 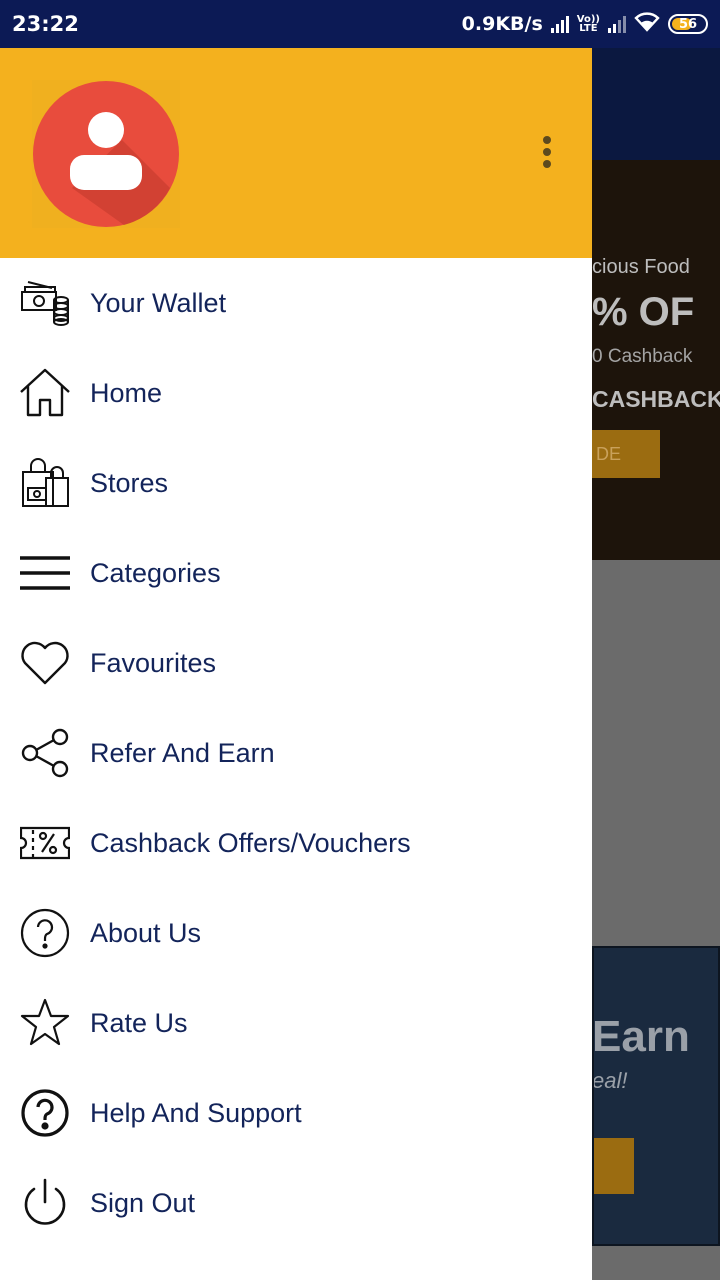 What do you see at coordinates (559, 24) in the screenshot?
I see `signal-icon` at bounding box center [559, 24].